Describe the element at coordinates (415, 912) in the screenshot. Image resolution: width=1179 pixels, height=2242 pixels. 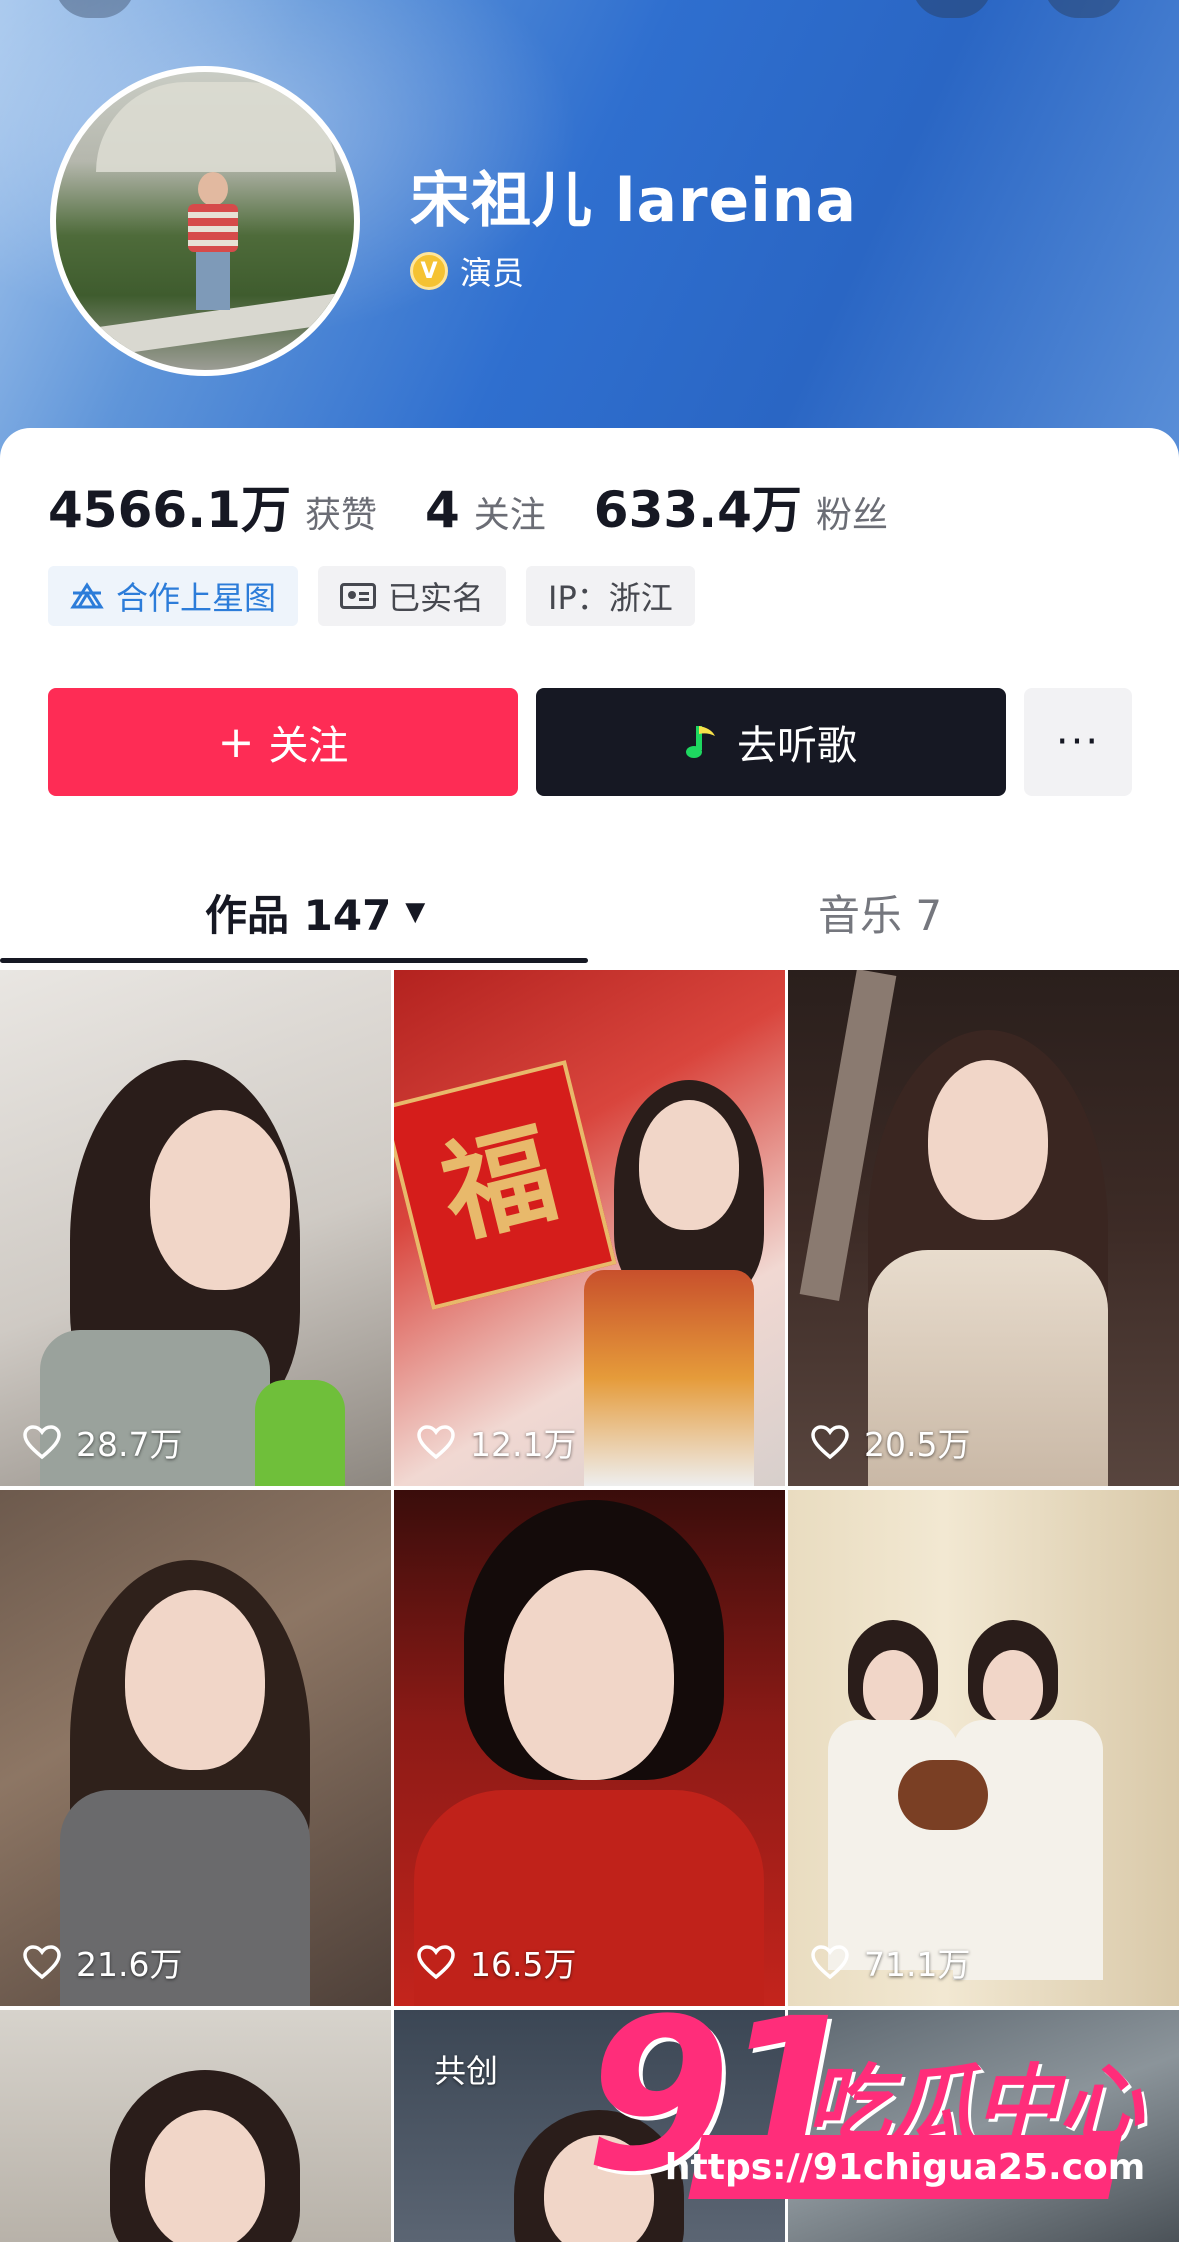
I see `caret-down-icon: ▼` at that location.